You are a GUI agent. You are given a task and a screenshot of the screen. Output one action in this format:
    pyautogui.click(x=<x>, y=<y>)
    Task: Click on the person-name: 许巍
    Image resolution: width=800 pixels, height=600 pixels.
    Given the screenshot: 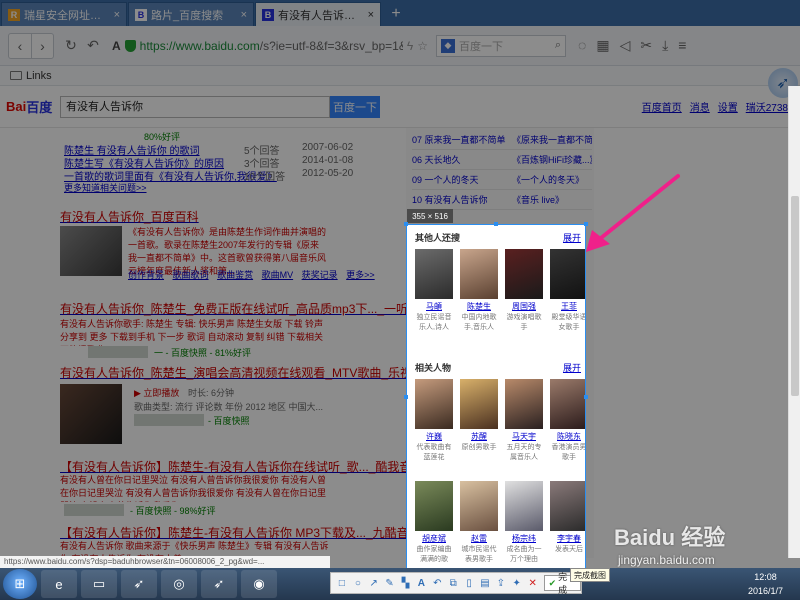 What is the action you would take?
    pyautogui.click(x=434, y=436)
    